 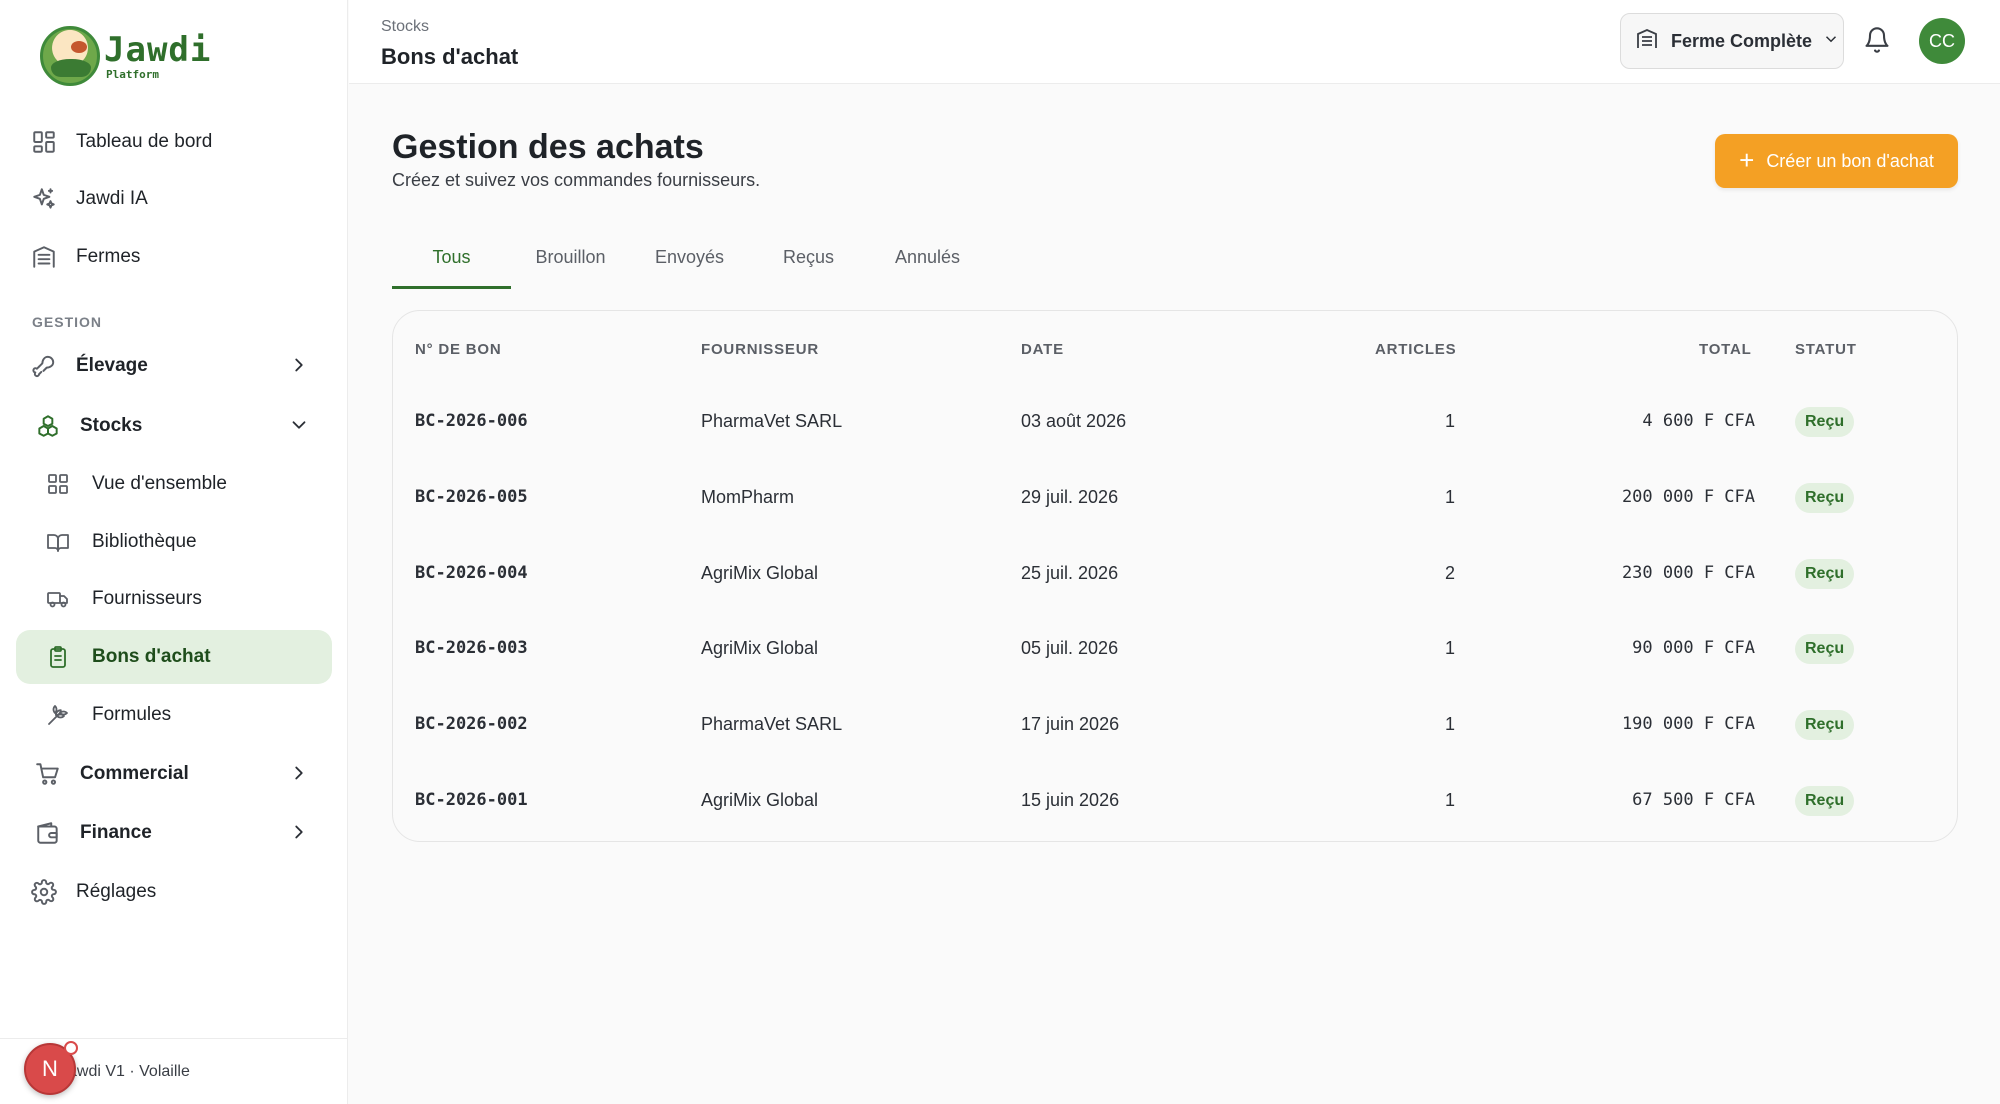 What do you see at coordinates (58, 599) in the screenshot?
I see `truck-icon` at bounding box center [58, 599].